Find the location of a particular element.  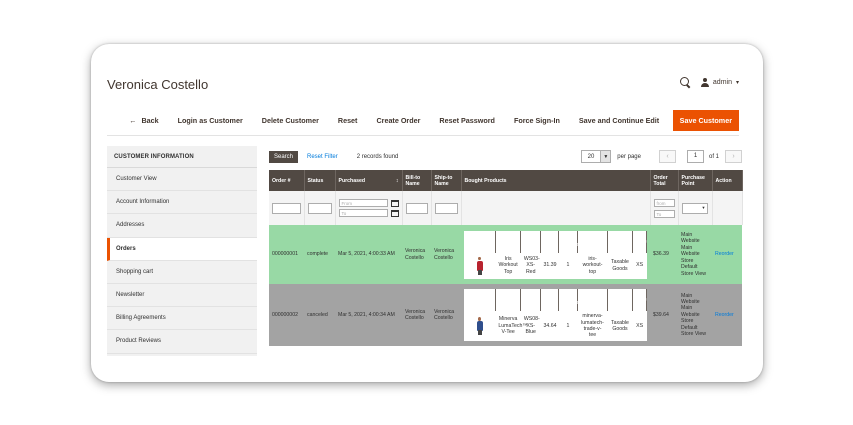

reset-filter-link: Reset Filter is located at coordinates (322, 157).